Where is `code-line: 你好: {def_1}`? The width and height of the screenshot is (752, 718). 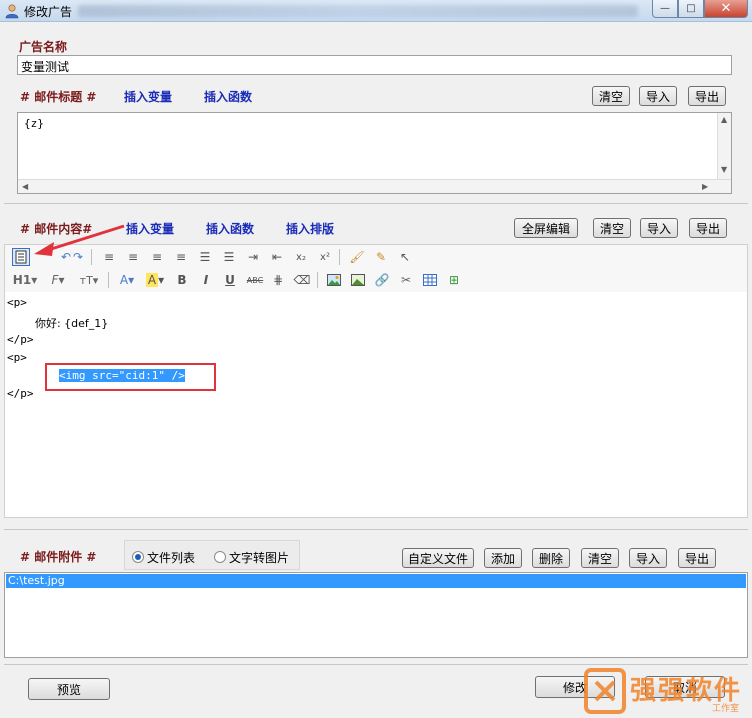 code-line: 你好: {def_1} is located at coordinates (58, 323).